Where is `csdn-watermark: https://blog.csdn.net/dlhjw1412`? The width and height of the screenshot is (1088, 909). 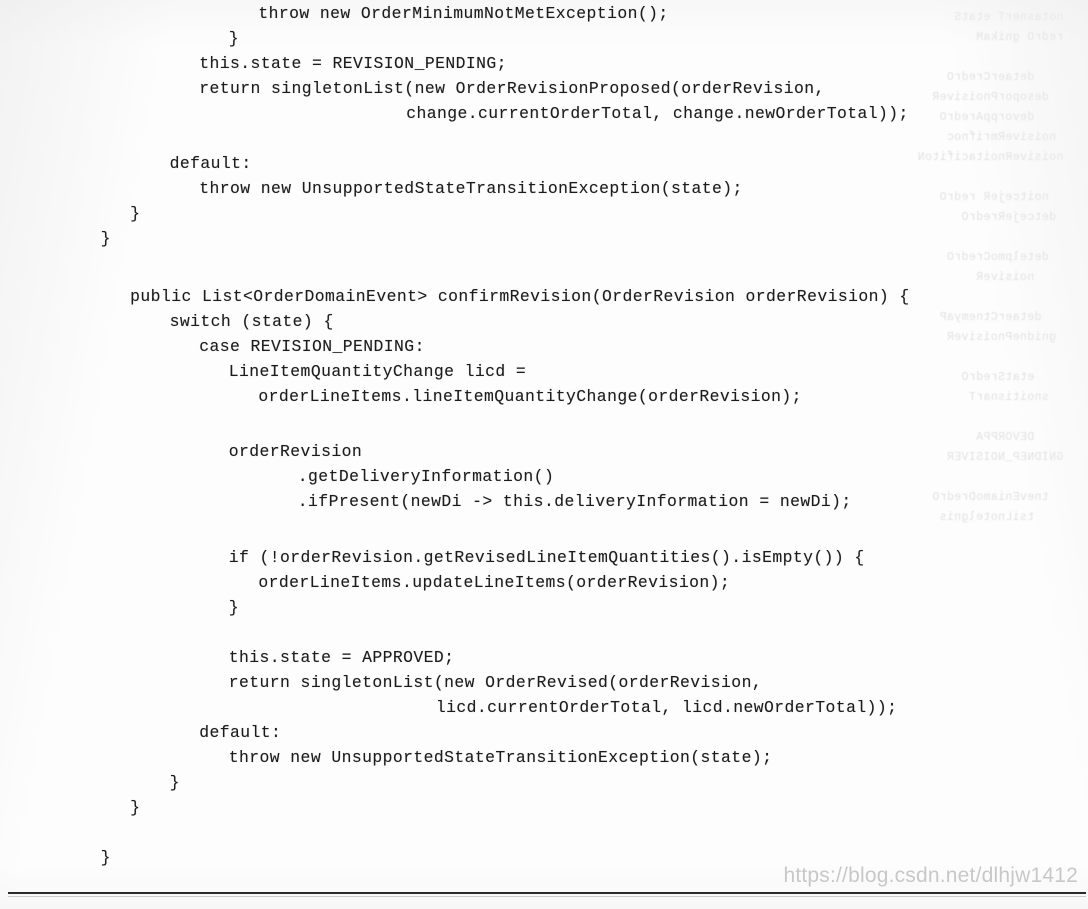
csdn-watermark: https://blog.csdn.net/dlhjw1412 is located at coordinates (930, 875).